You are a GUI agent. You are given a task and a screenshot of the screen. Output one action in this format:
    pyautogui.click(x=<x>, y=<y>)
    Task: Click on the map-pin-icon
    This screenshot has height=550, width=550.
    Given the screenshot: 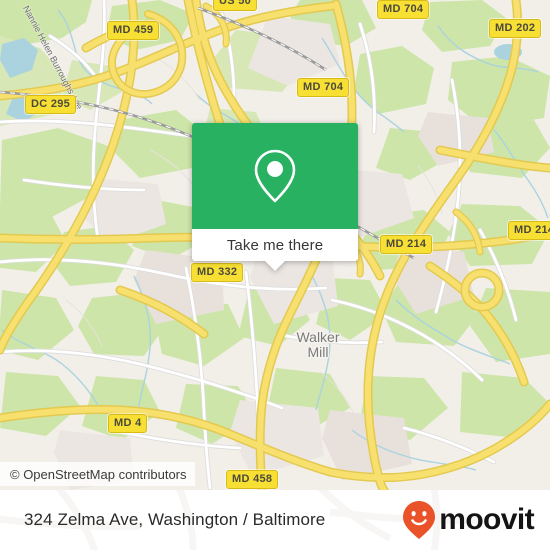 What is the action you would take?
    pyautogui.click(x=275, y=176)
    